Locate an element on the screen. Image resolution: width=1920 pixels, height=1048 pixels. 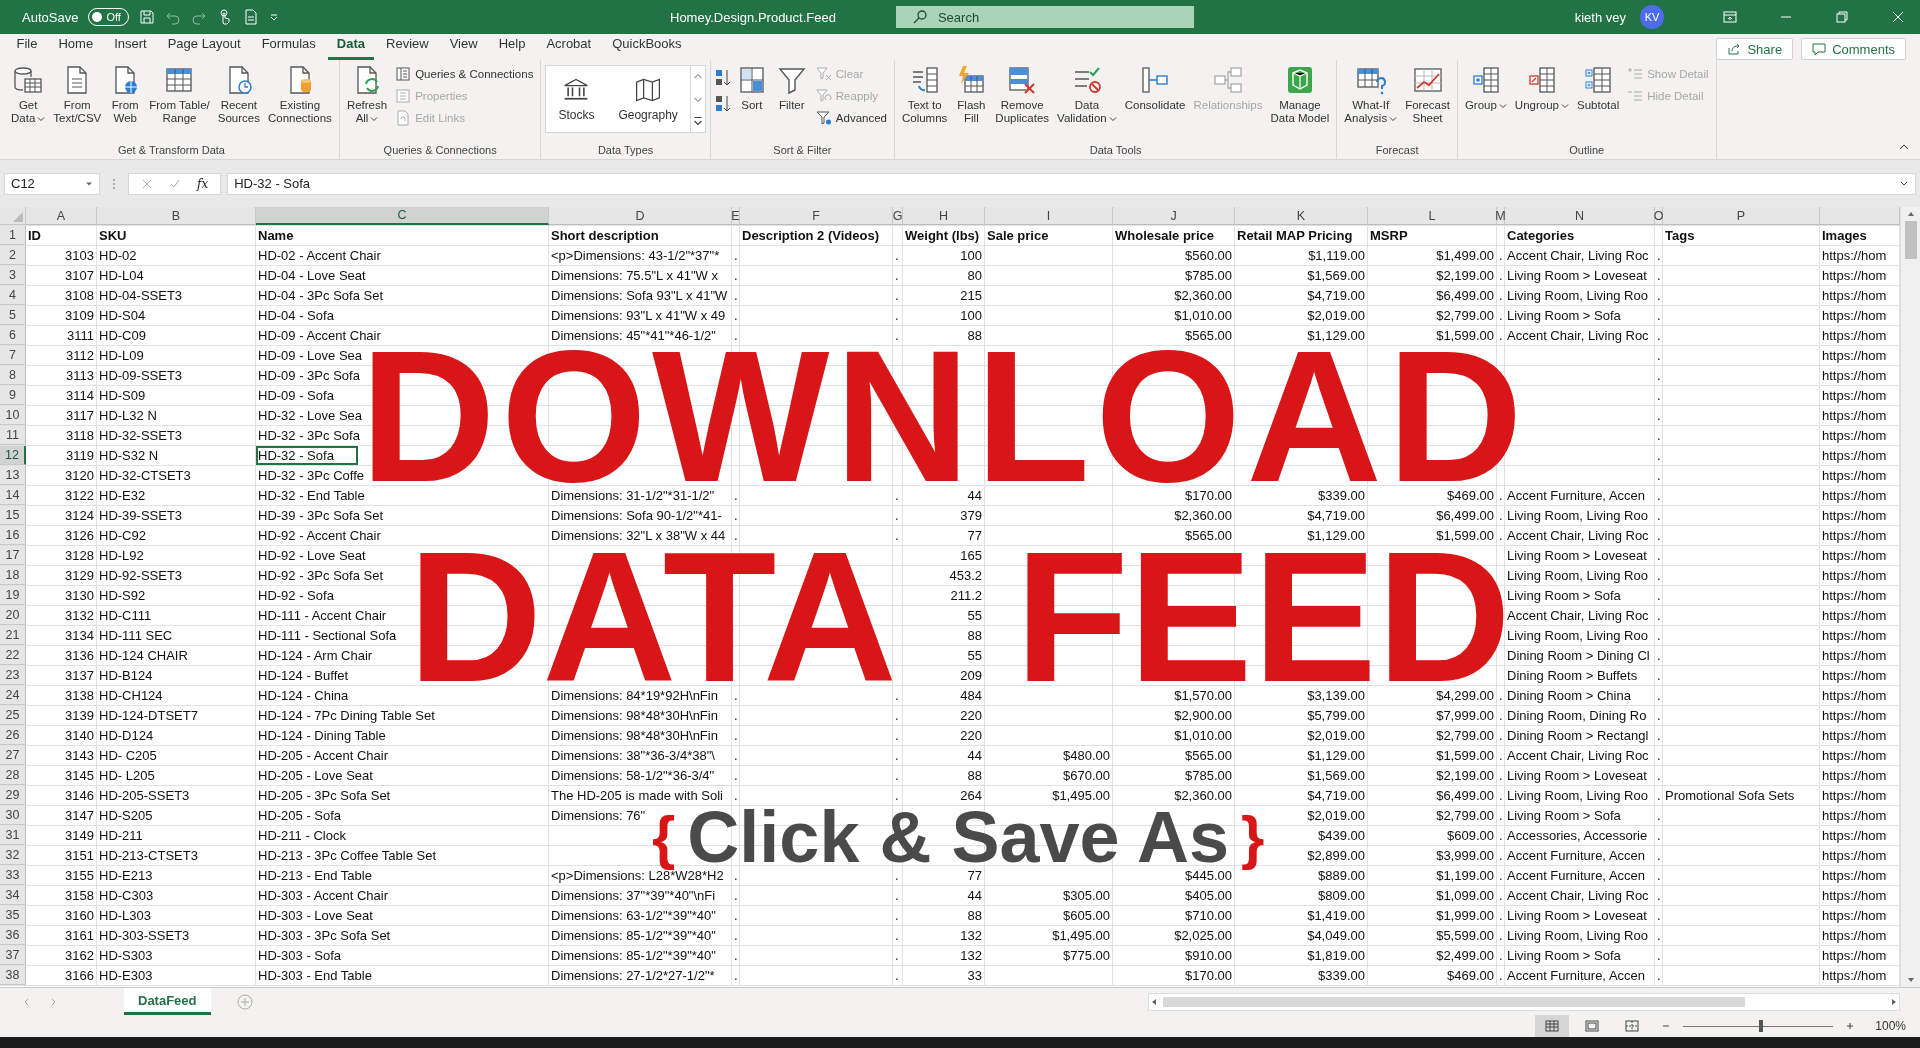
table-cell: 132 is located at coordinates (971, 935).